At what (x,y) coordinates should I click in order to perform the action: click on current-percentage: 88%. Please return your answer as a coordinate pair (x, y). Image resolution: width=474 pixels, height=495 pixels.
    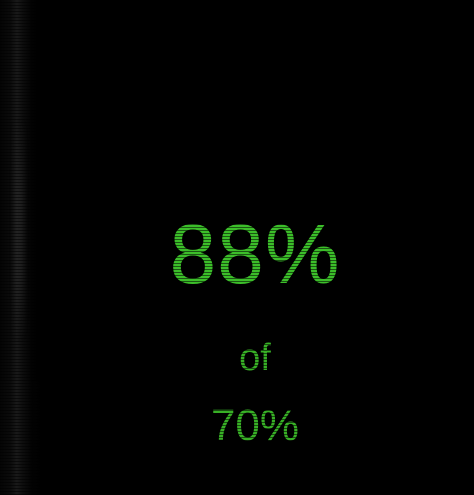
    Looking at the image, I should click on (255, 254).